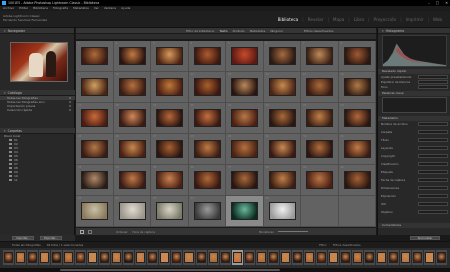 The width and height of the screenshot is (450, 272). Describe the element at coordinates (95, 87) in the screenshot. I see `grid-cell: 9` at that location.